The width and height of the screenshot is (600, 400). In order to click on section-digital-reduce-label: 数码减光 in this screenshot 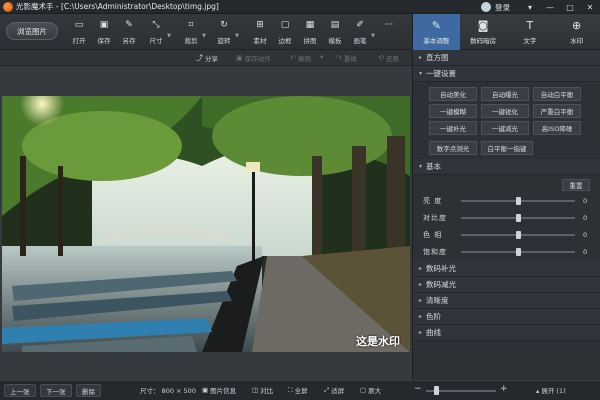, I will do `click(441, 284)`.